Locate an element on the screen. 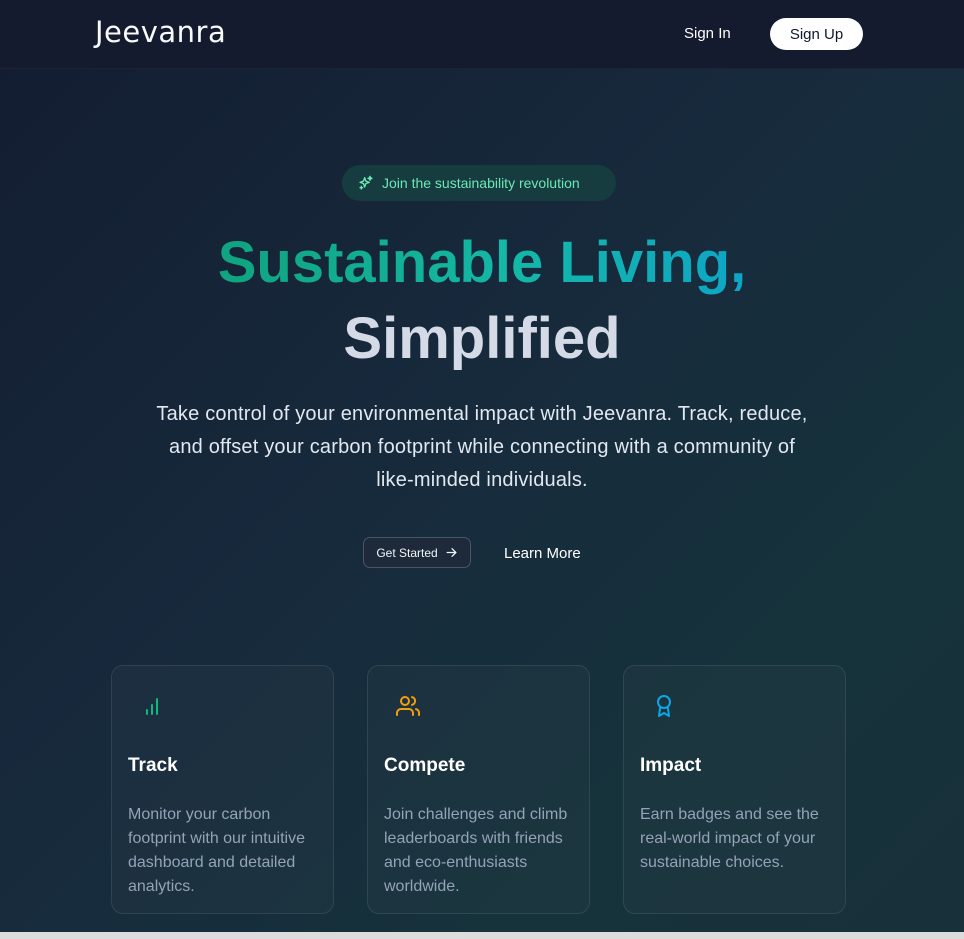 The image size is (964, 939). users-icon is located at coordinates (408, 706).